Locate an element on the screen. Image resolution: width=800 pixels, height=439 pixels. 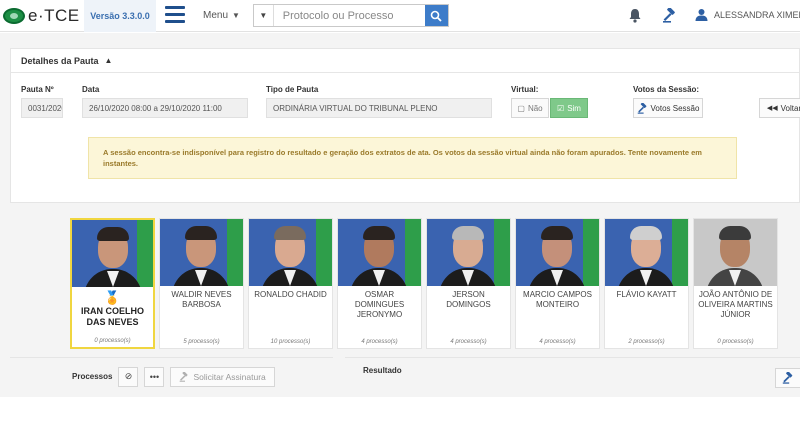
member-card: 🏅 IRAN COELHO DAS NEVES 0 processo(s) is located at coordinates (112, 283).